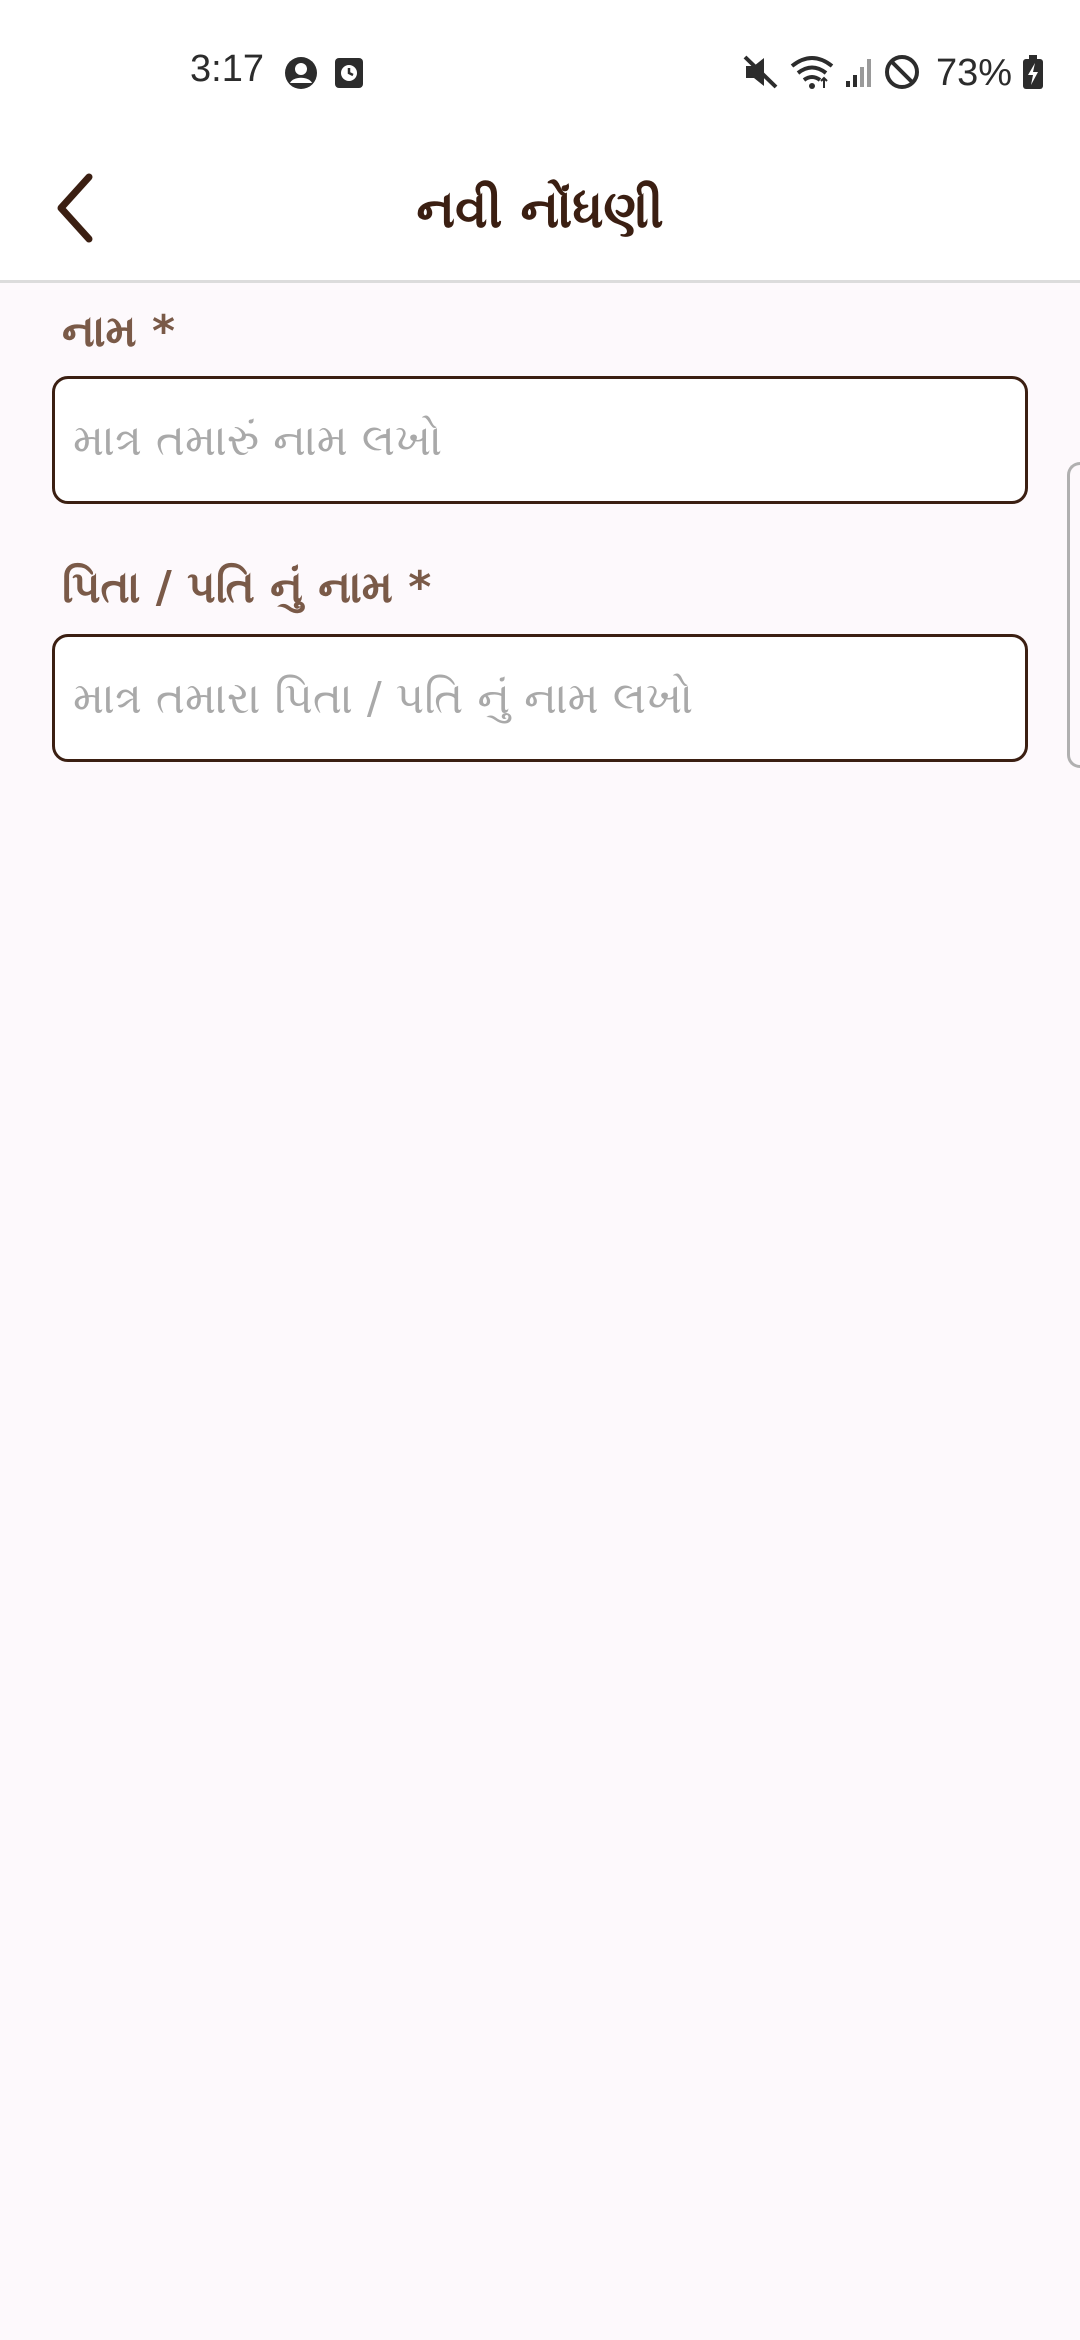  I want to click on father-name-field-group: પિતા / પતિ નું નામ *, so click(540, 659).